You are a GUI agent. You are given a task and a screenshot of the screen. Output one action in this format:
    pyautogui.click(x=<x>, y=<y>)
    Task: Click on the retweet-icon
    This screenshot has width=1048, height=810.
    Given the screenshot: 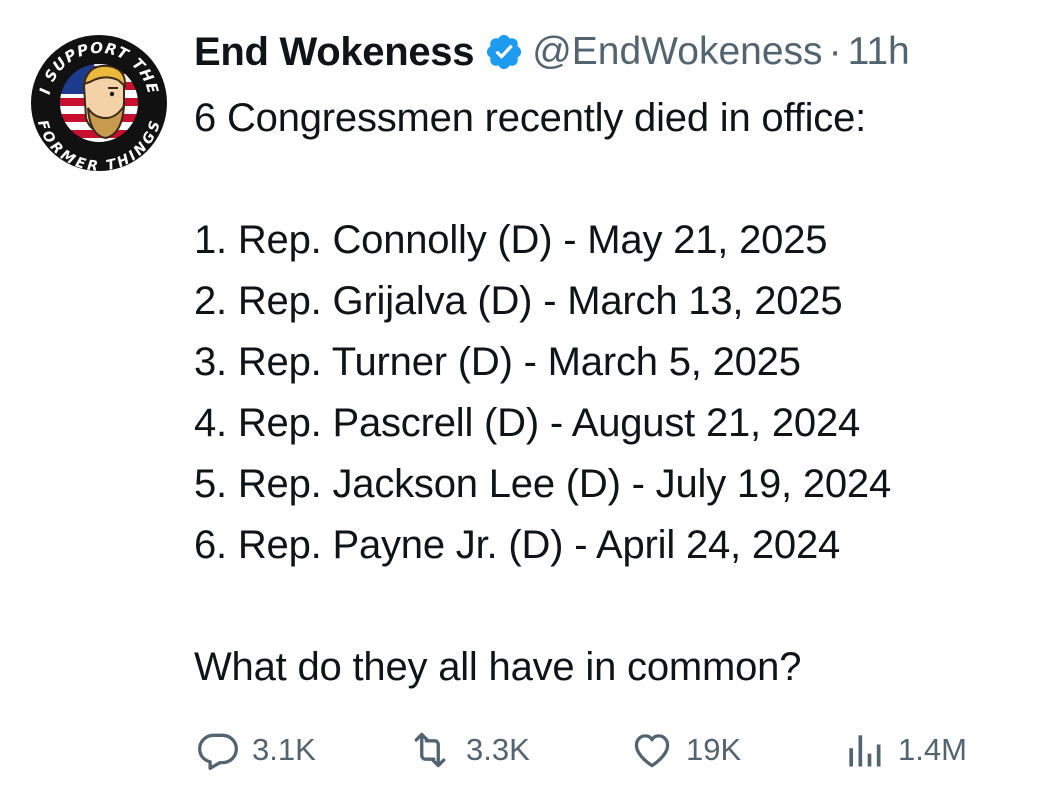 What is the action you would take?
    pyautogui.click(x=430, y=750)
    